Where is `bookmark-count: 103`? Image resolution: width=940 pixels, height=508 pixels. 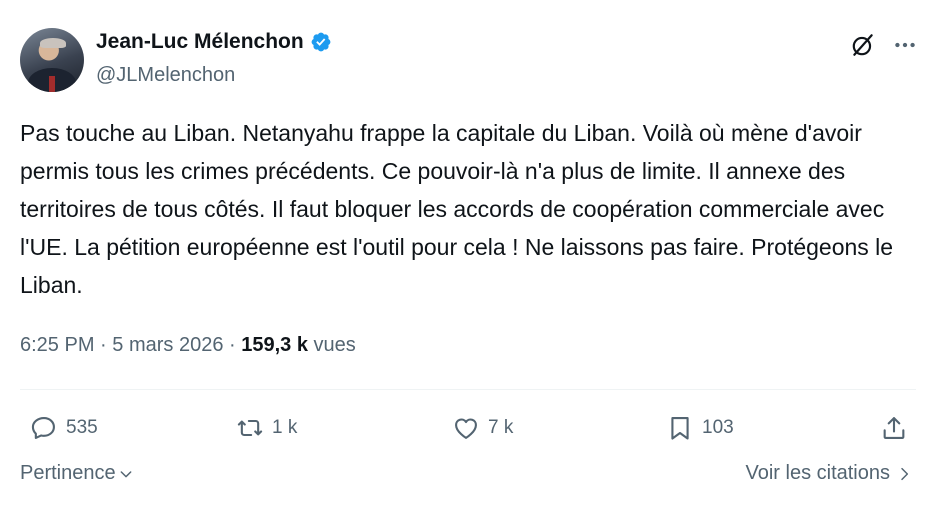
bookmark-count: 103 is located at coordinates (718, 427).